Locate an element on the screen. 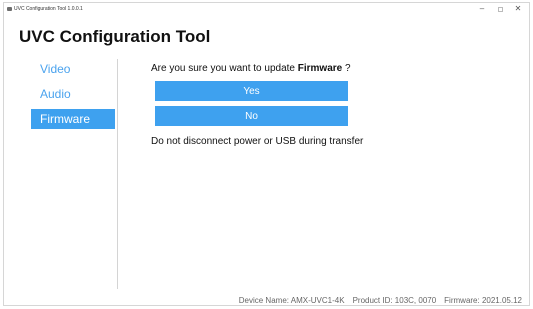 The height and width of the screenshot is (309, 533). minimize-button: – is located at coordinates (482, 9).